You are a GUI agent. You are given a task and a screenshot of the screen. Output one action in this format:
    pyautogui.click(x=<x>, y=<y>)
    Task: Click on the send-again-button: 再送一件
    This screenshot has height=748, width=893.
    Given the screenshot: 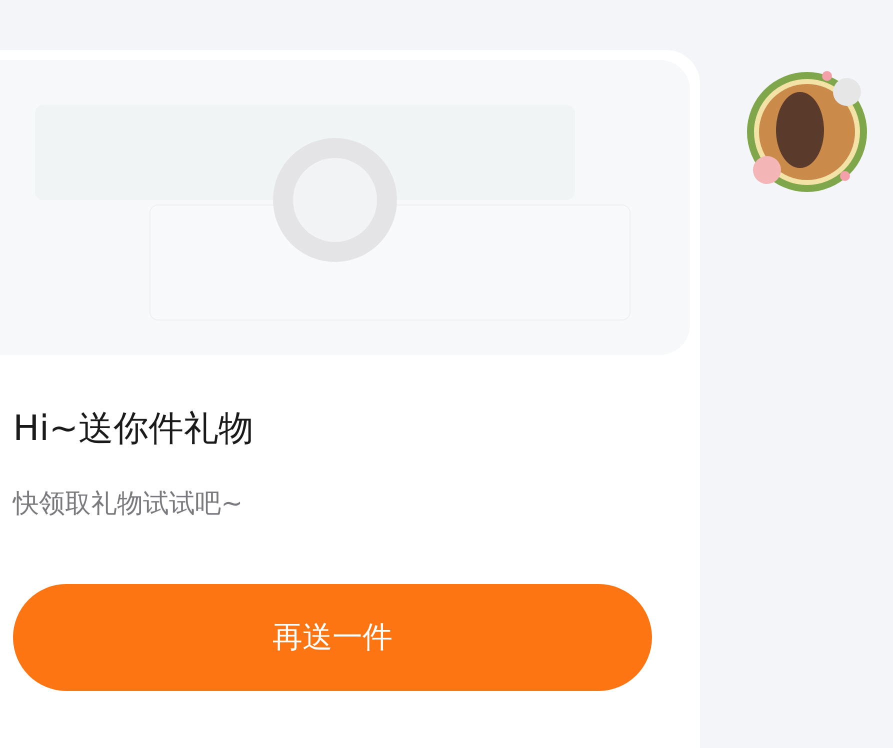 What is the action you would take?
    pyautogui.click(x=332, y=637)
    